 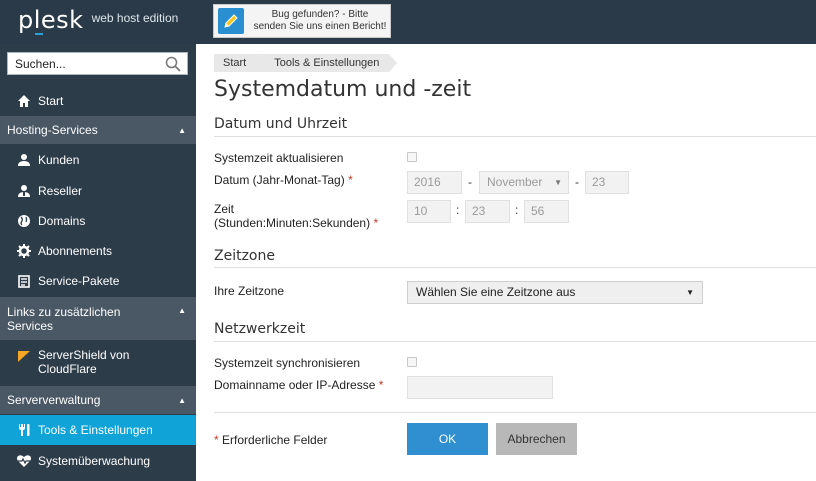 What do you see at coordinates (271, 440) in the screenshot?
I see `required-fields-note: * Erforderliche Felder` at bounding box center [271, 440].